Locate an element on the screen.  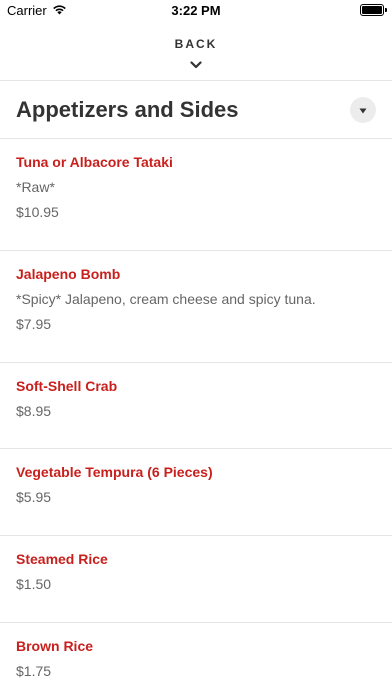
status-bar: Carrier 3:22 PM is located at coordinates (196, 11).